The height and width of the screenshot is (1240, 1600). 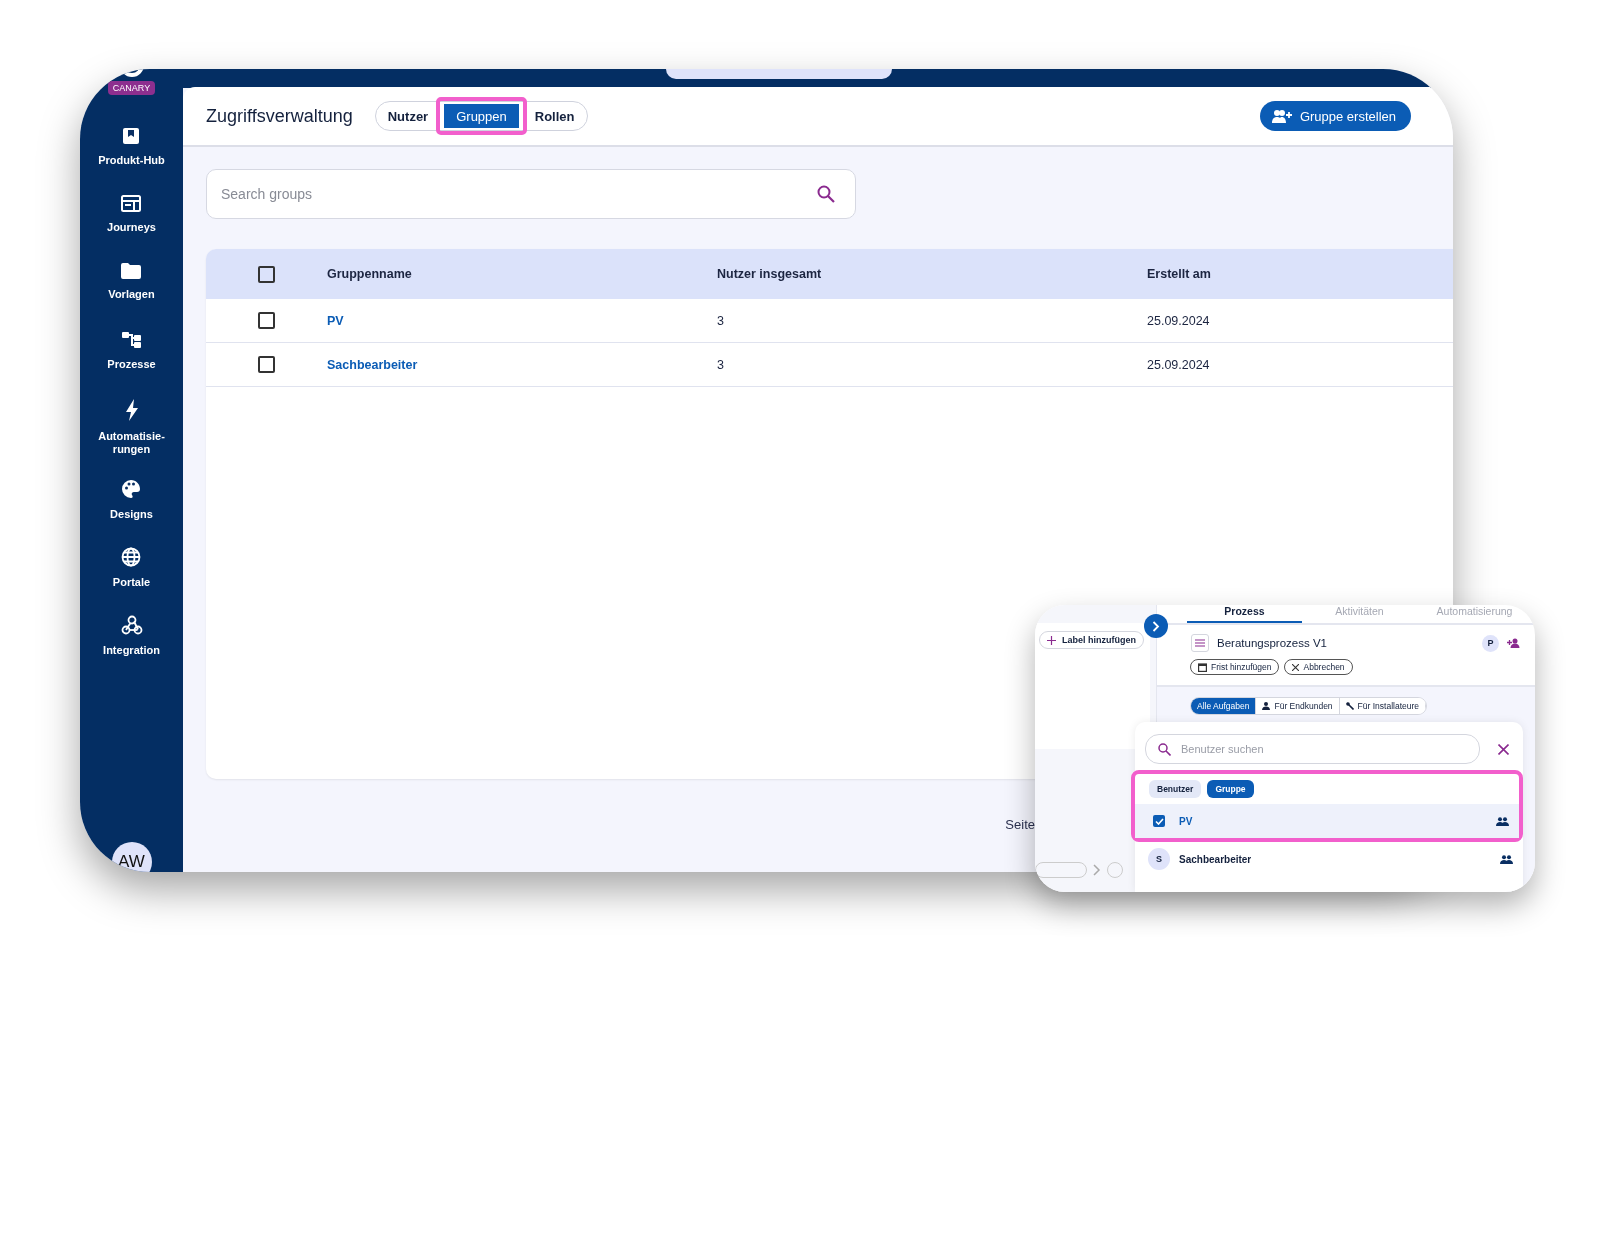 I want to click on add-label-button: Label hinzufügen, so click(x=1091, y=640).